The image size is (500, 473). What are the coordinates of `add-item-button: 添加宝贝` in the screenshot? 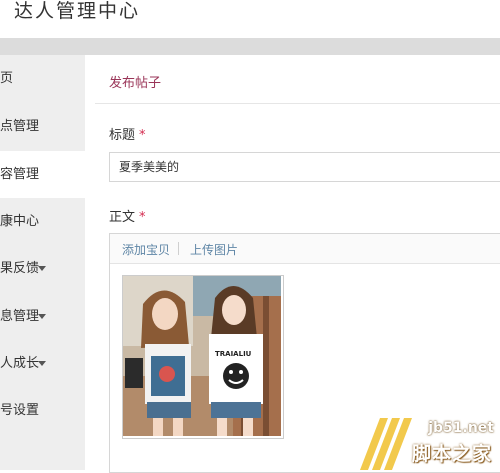 It's located at (146, 249).